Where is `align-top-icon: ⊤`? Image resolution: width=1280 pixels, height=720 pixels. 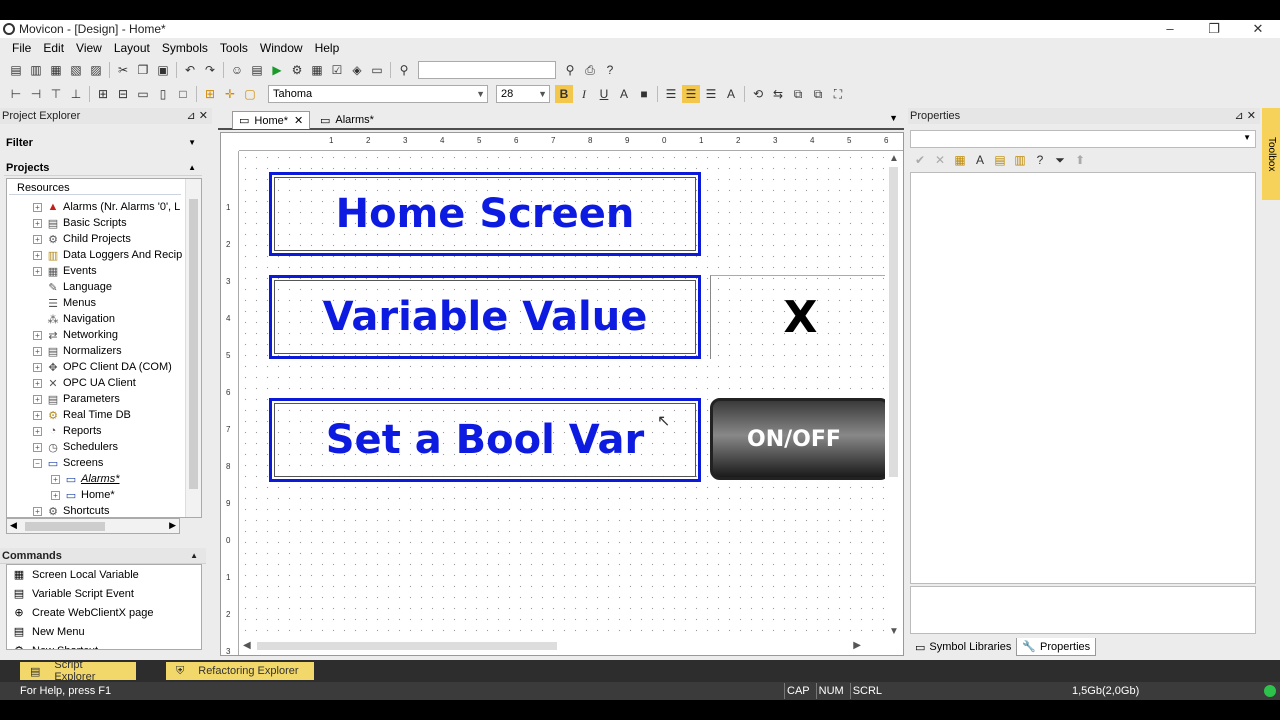 align-top-icon: ⊤ is located at coordinates (56, 94).